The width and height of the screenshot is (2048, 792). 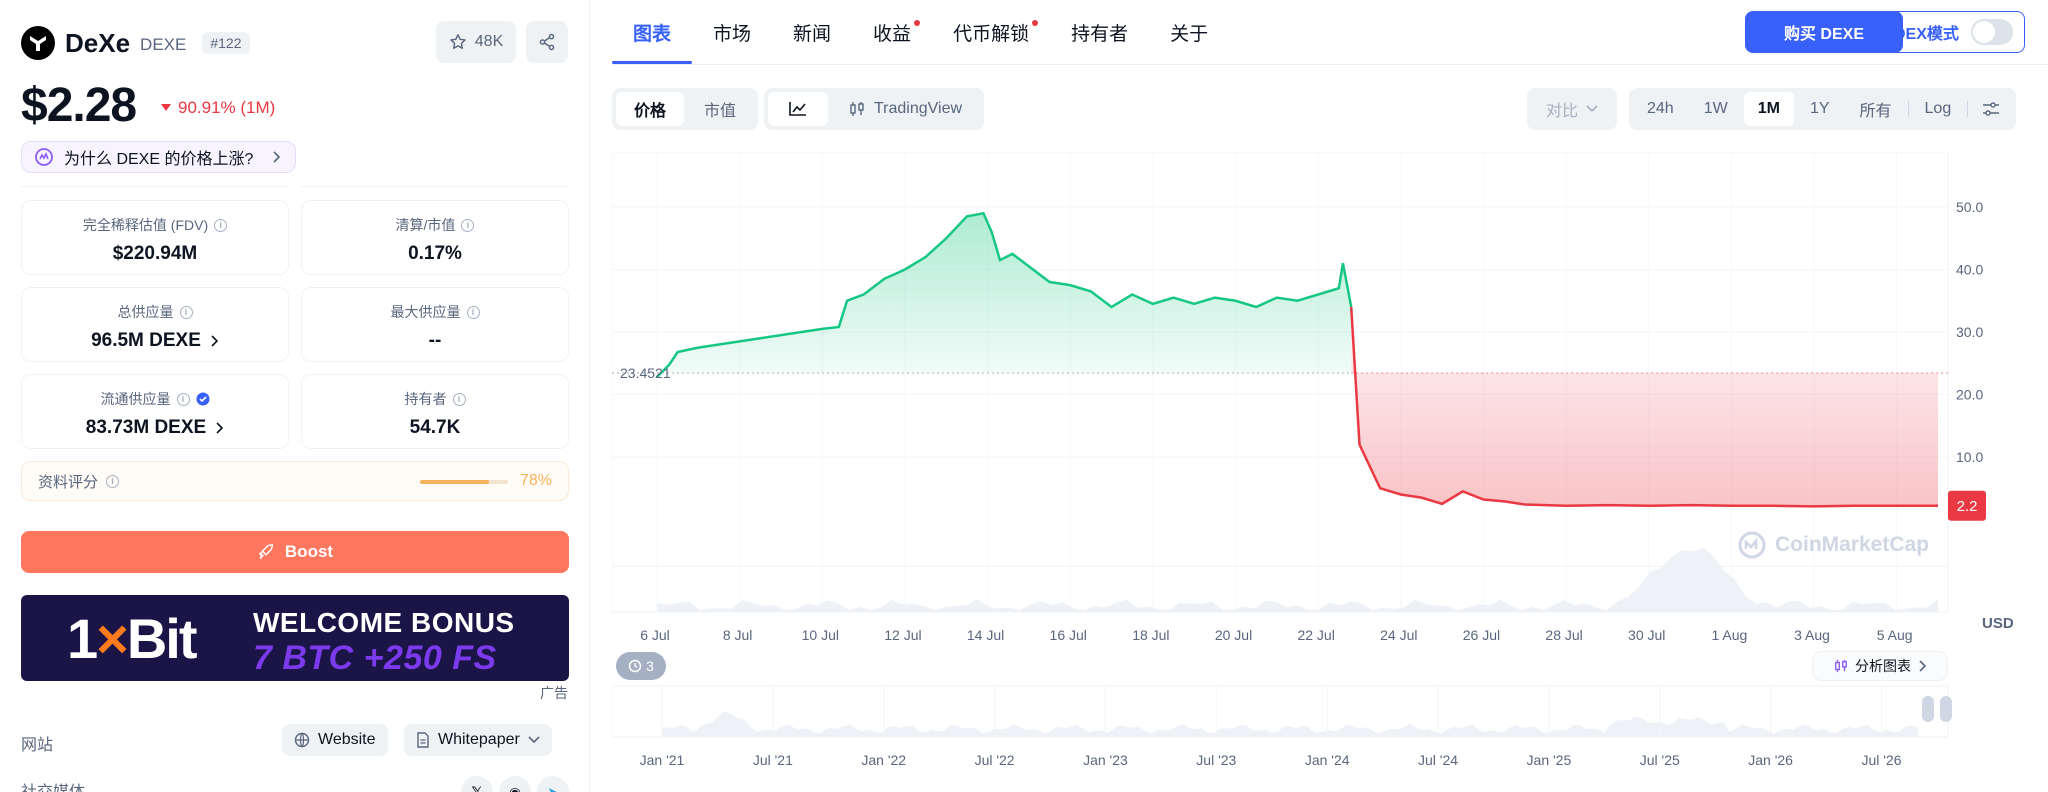 I want to click on stat-circulating-supply: 流通供应量 i 83.73M DEXE, so click(x=155, y=411).